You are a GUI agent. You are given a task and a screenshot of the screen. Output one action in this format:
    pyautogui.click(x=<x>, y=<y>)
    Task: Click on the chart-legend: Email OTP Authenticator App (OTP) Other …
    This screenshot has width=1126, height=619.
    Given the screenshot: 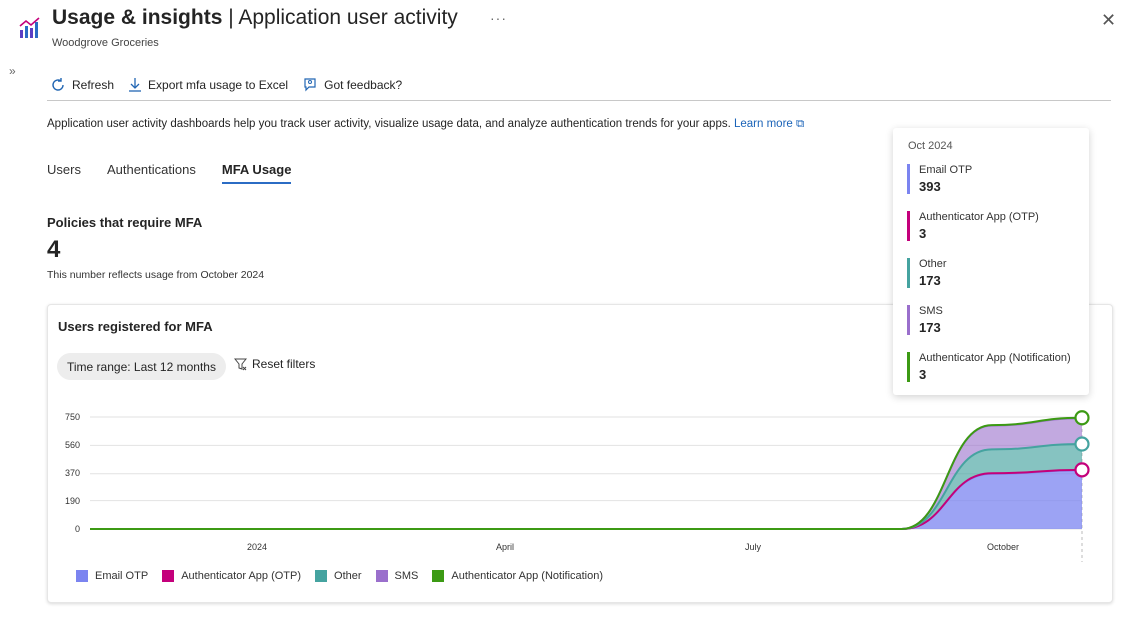 What is the action you would take?
    pyautogui.click(x=346, y=576)
    